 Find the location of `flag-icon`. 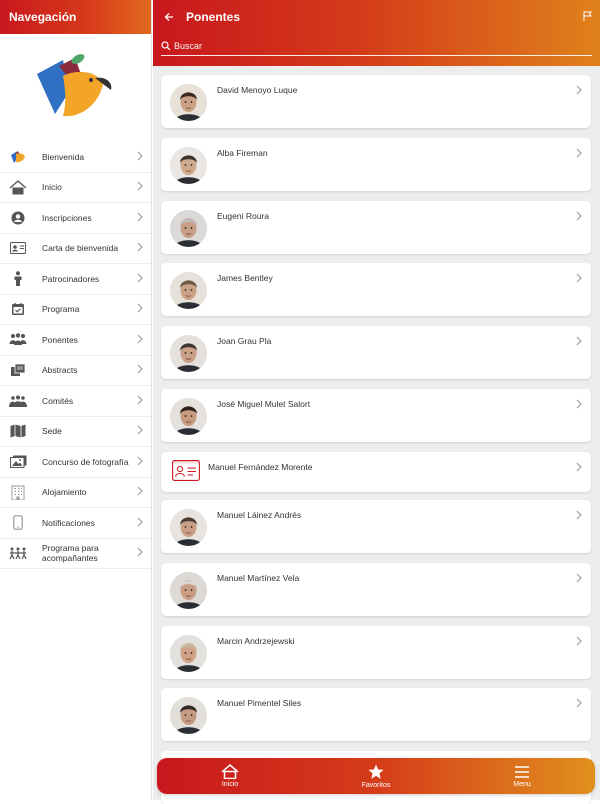

flag-icon is located at coordinates (587, 16).